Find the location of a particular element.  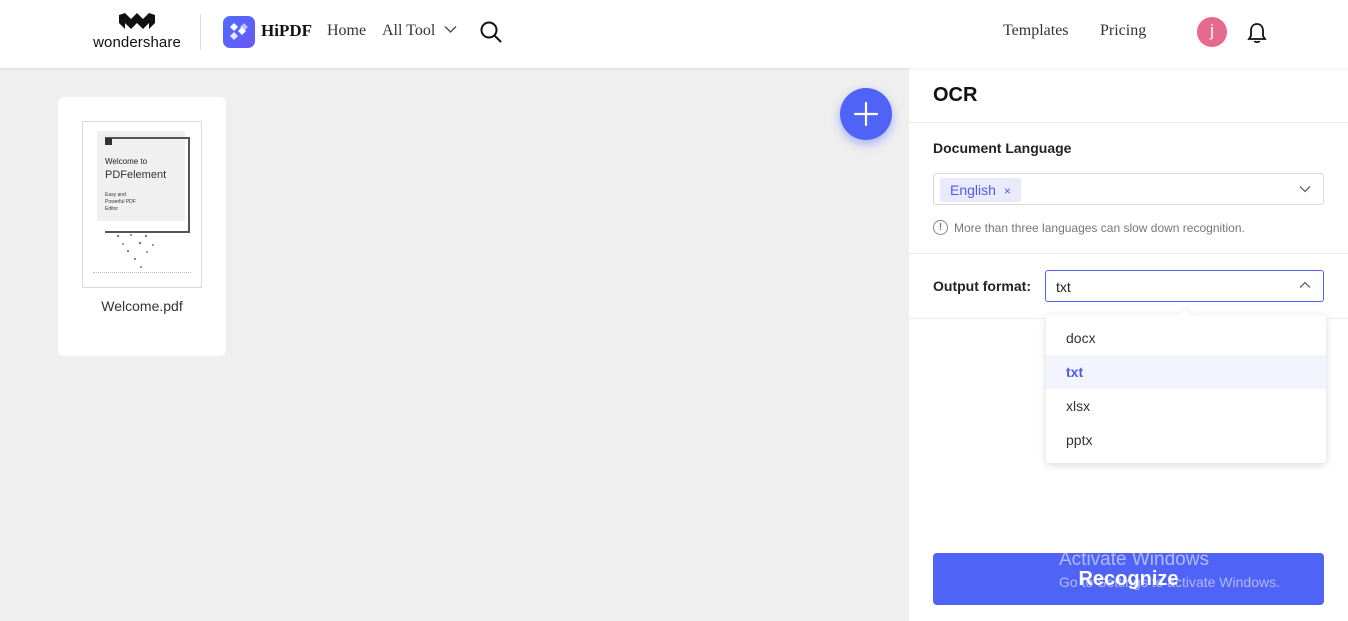

thumbnail-bracket is located at coordinates (147, 185).